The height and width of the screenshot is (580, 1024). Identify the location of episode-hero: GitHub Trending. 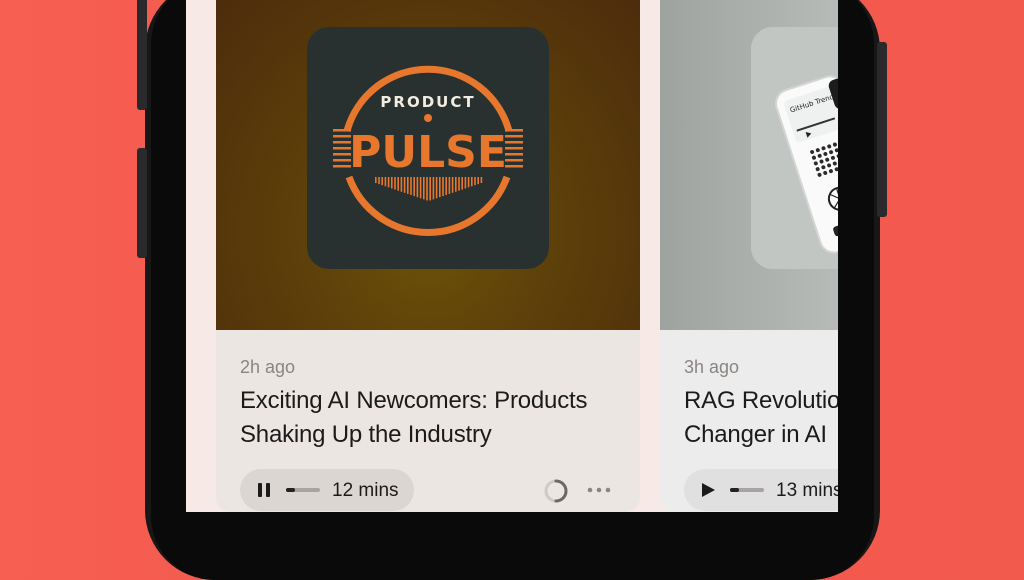
(749, 165).